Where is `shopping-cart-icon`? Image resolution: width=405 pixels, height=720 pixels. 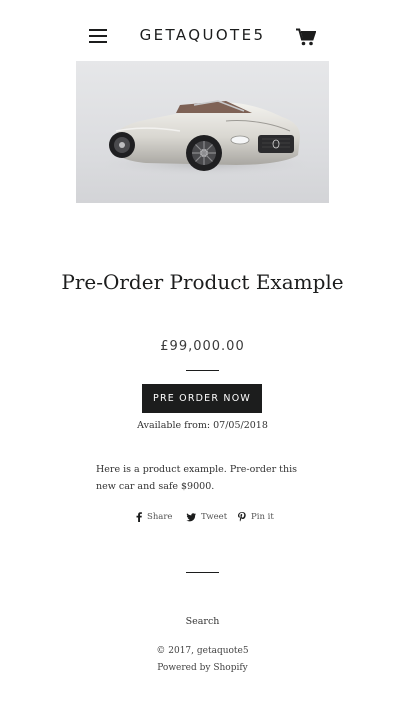 shopping-cart-icon is located at coordinates (306, 37).